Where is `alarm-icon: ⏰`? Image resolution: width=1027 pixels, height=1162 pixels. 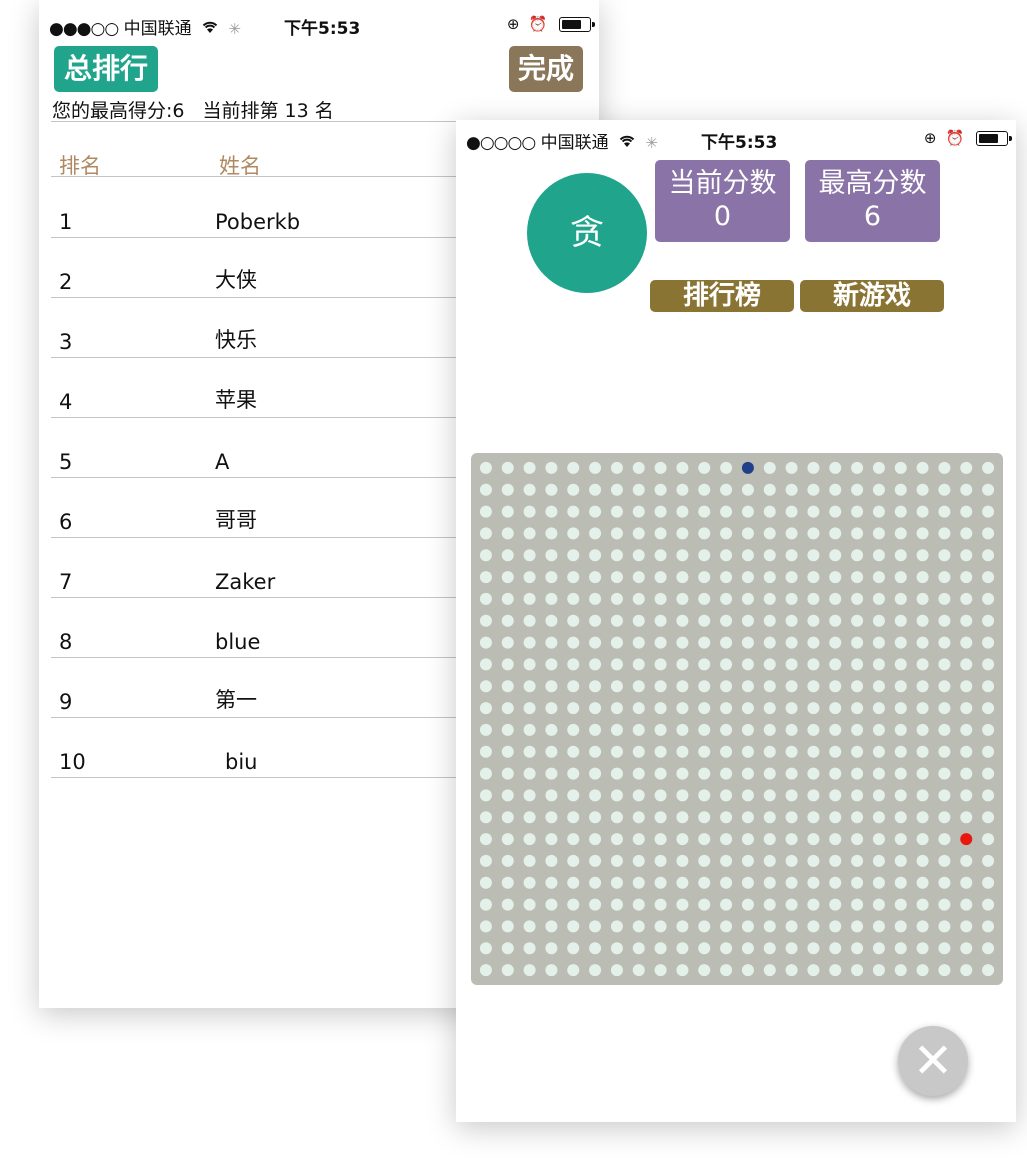 alarm-icon: ⏰ is located at coordinates (538, 24).